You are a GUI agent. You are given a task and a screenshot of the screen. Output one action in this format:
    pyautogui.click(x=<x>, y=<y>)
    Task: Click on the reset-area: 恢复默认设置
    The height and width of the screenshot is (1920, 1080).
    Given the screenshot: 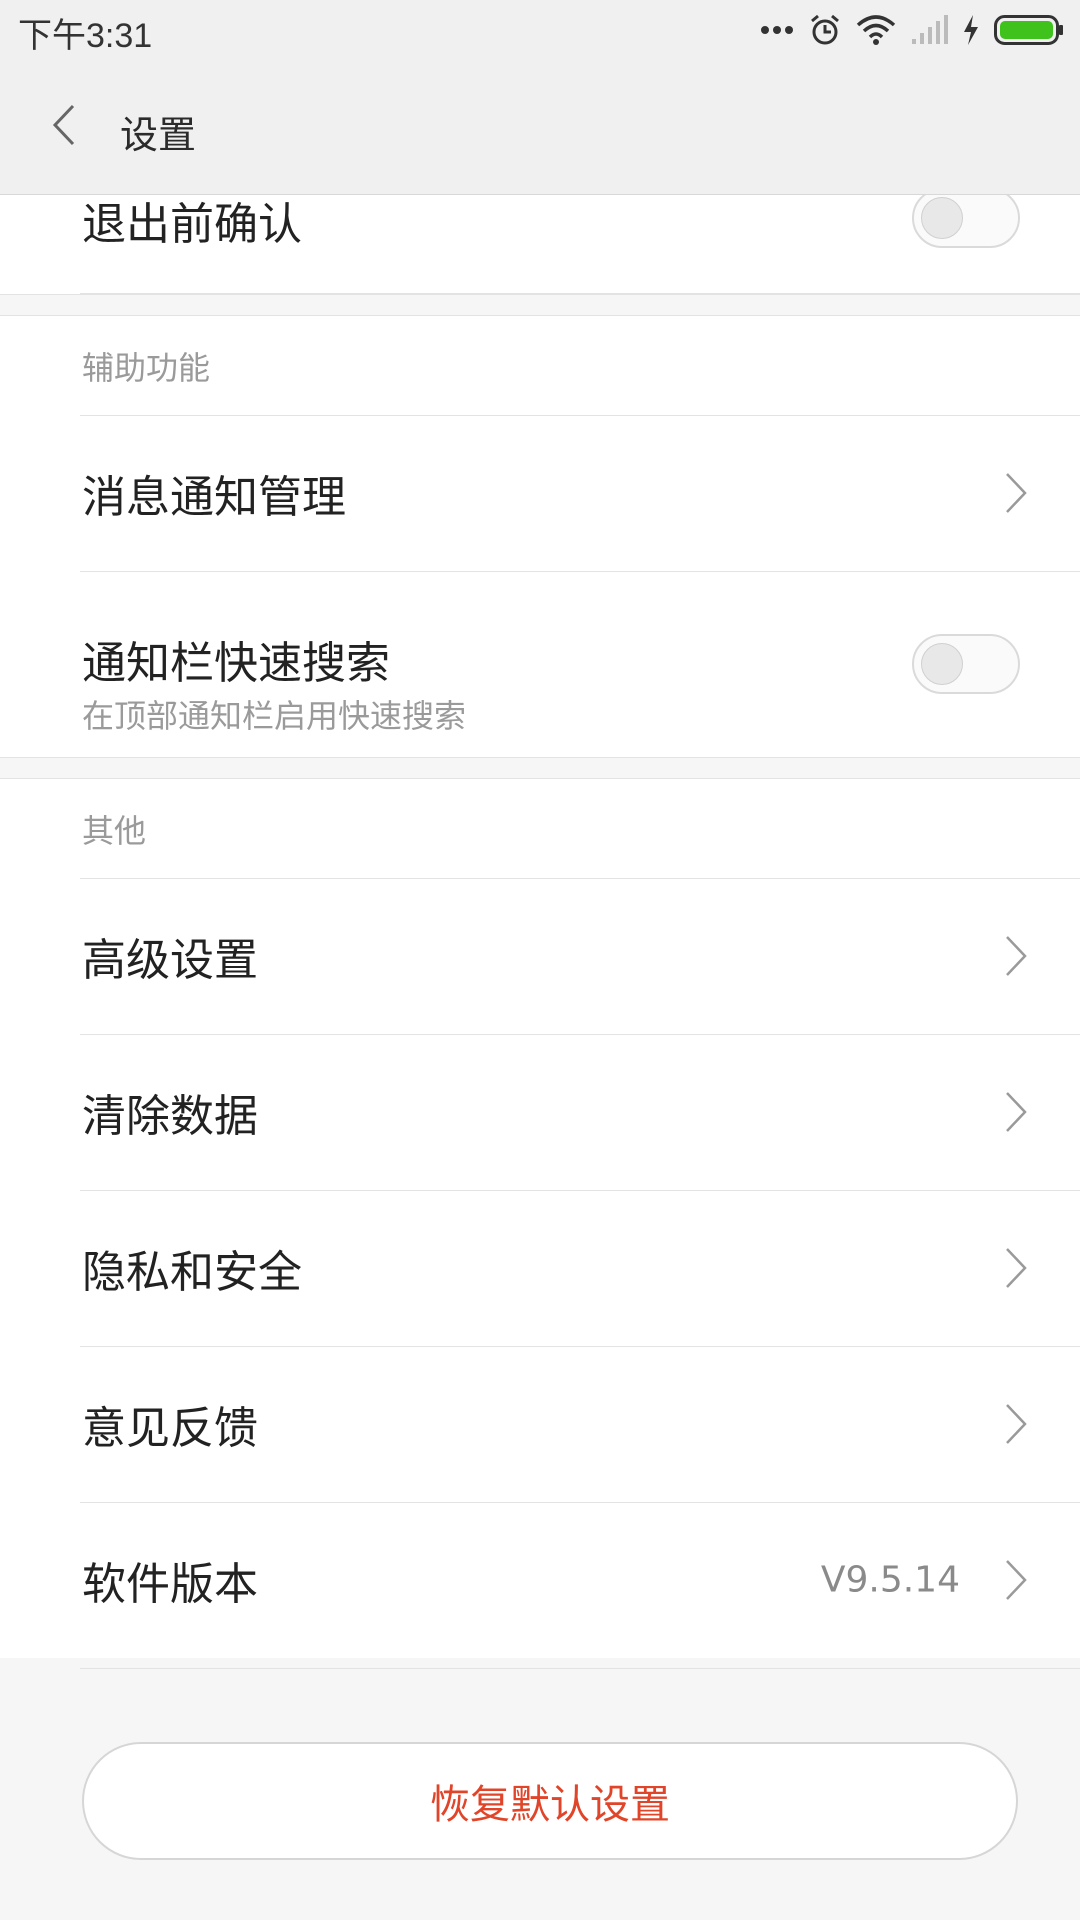 What is the action you would take?
    pyautogui.click(x=540, y=1794)
    